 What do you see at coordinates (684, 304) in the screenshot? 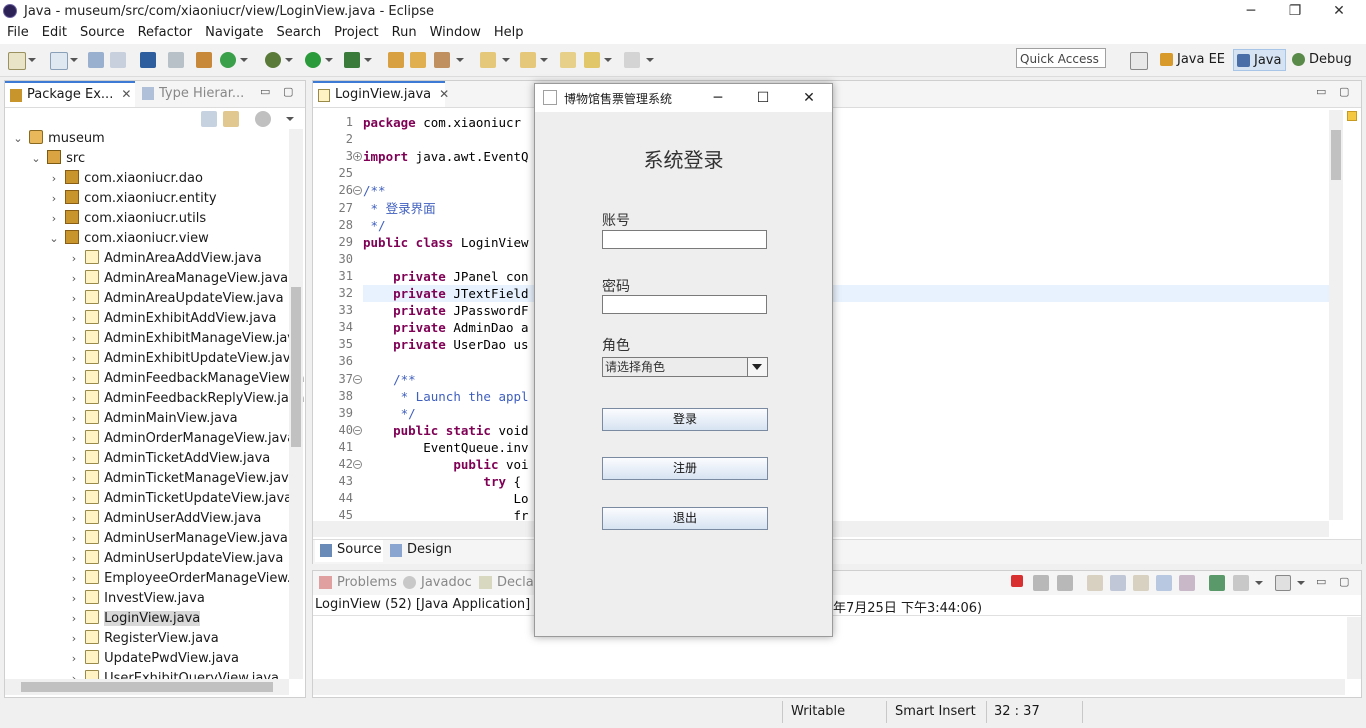
I see `password-input` at bounding box center [684, 304].